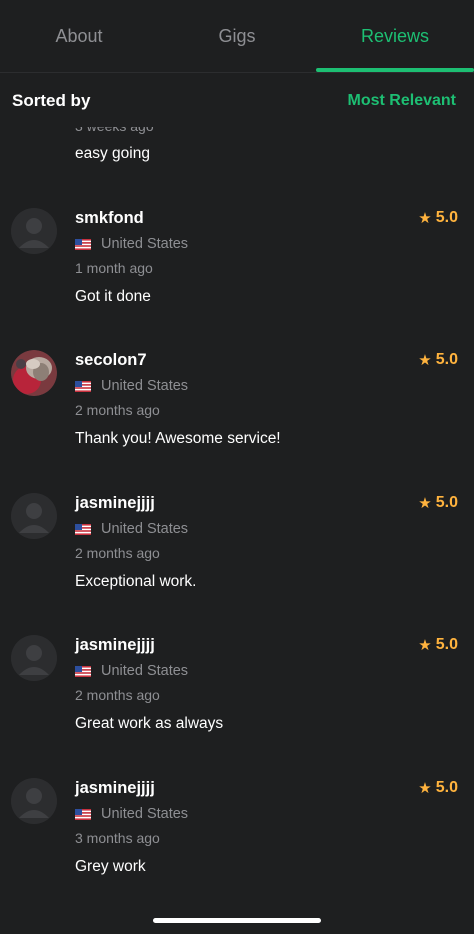 Image resolution: width=474 pixels, height=934 pixels. I want to click on sort-bar: Sorted by Most Relevant, so click(237, 100).